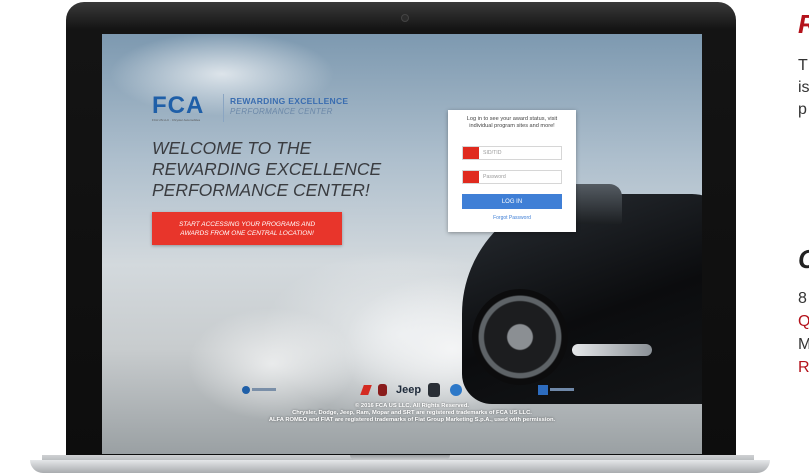 Image resolution: width=809 pixels, height=476 pixels. What do you see at coordinates (612, 350) in the screenshot?
I see `car-headlight` at bounding box center [612, 350].